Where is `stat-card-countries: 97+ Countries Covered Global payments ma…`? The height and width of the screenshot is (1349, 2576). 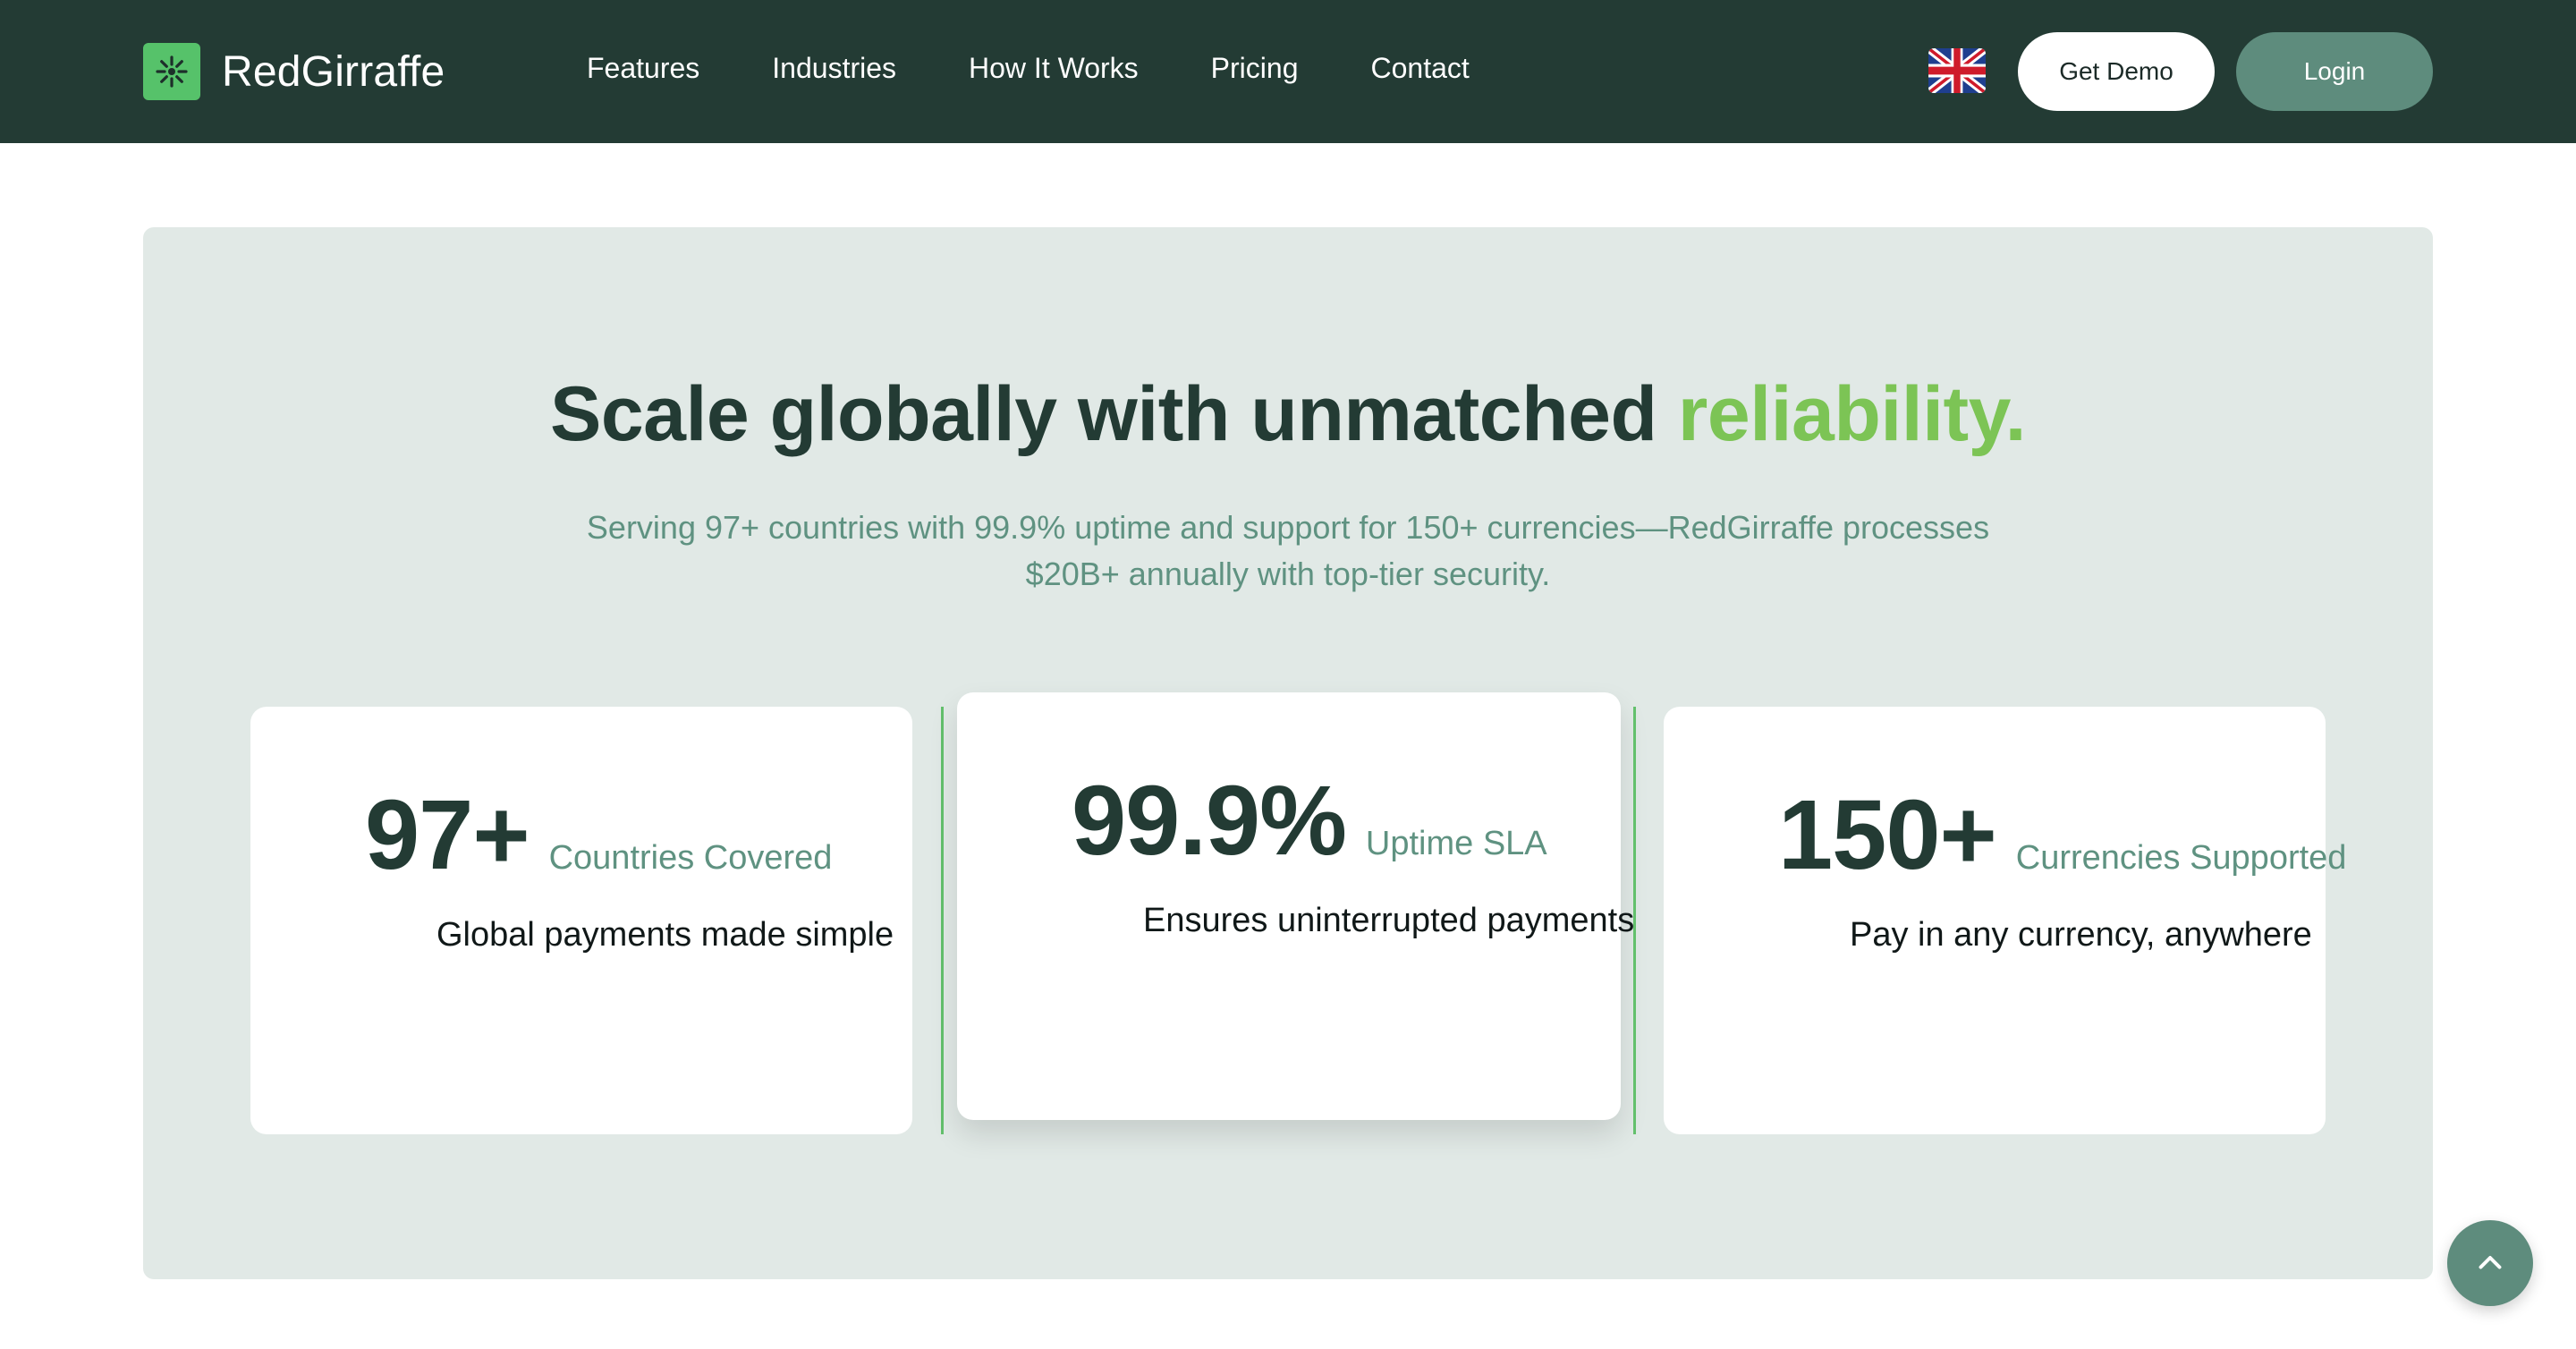 stat-card-countries: 97+ Countries Covered Global payments ma… is located at coordinates (581, 920).